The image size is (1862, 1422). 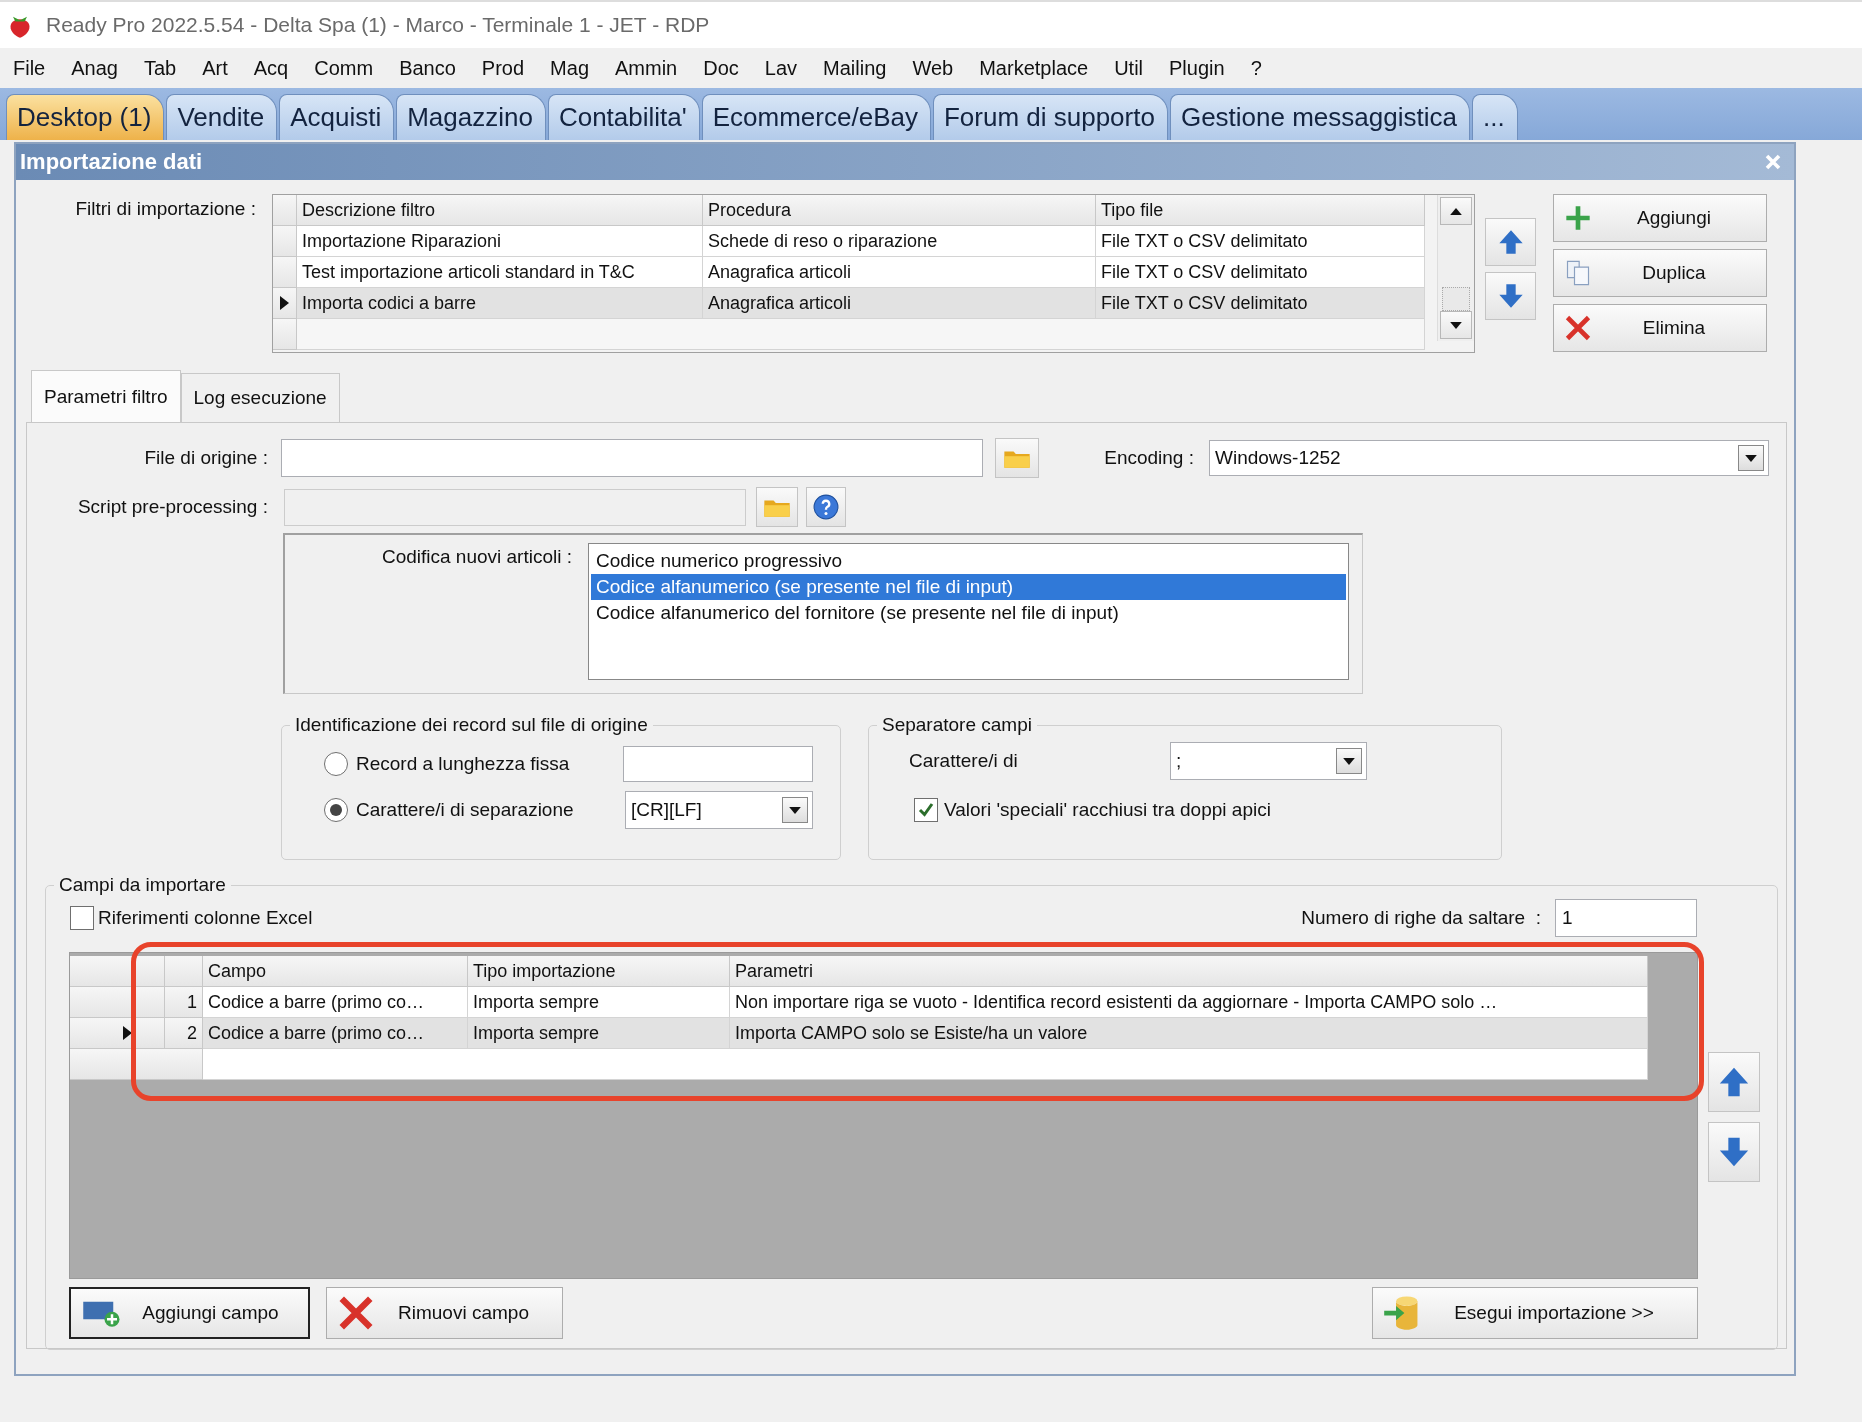 What do you see at coordinates (1256, 68) in the screenshot?
I see `menu-item: ?` at bounding box center [1256, 68].